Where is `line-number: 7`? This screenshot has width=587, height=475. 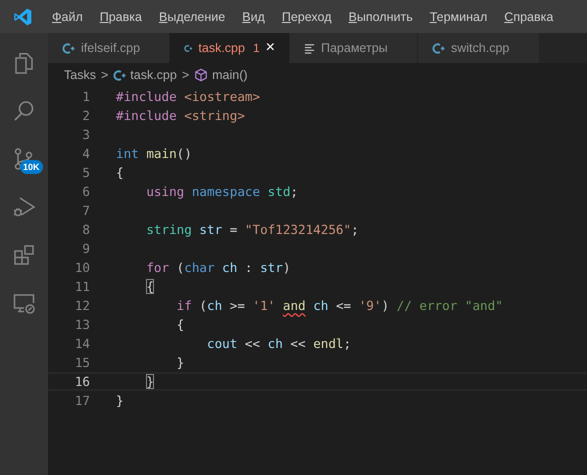 line-number: 7 is located at coordinates (85, 210).